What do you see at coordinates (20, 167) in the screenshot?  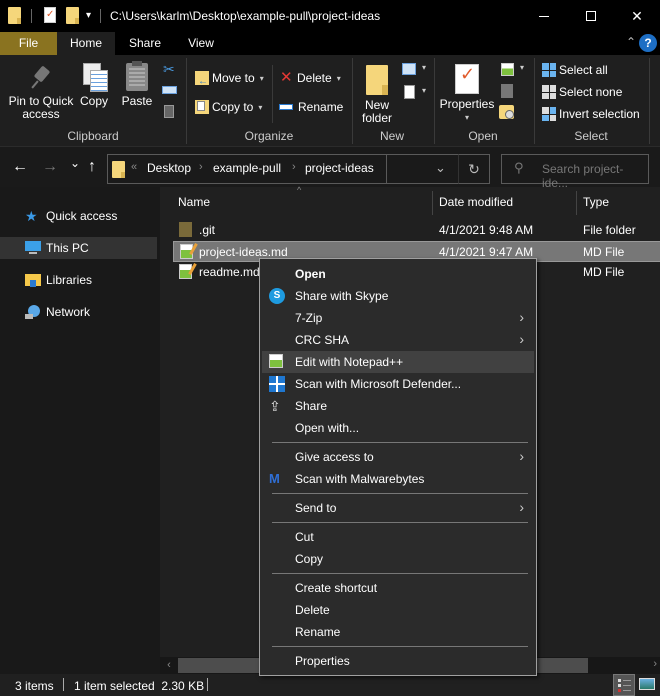 I see `back-button: ←` at bounding box center [20, 167].